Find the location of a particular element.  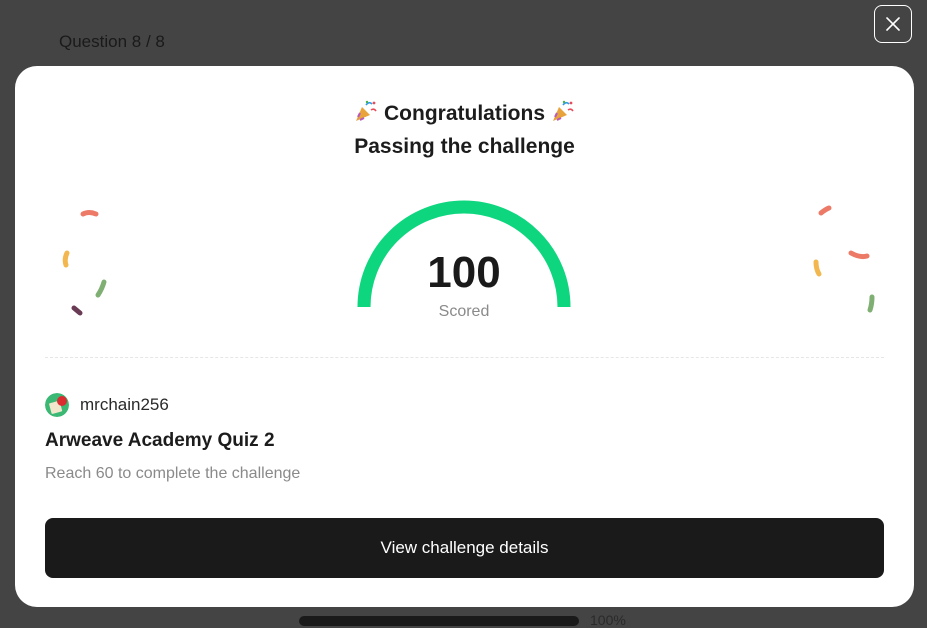

title-text: Congratulations is located at coordinates (464, 113).